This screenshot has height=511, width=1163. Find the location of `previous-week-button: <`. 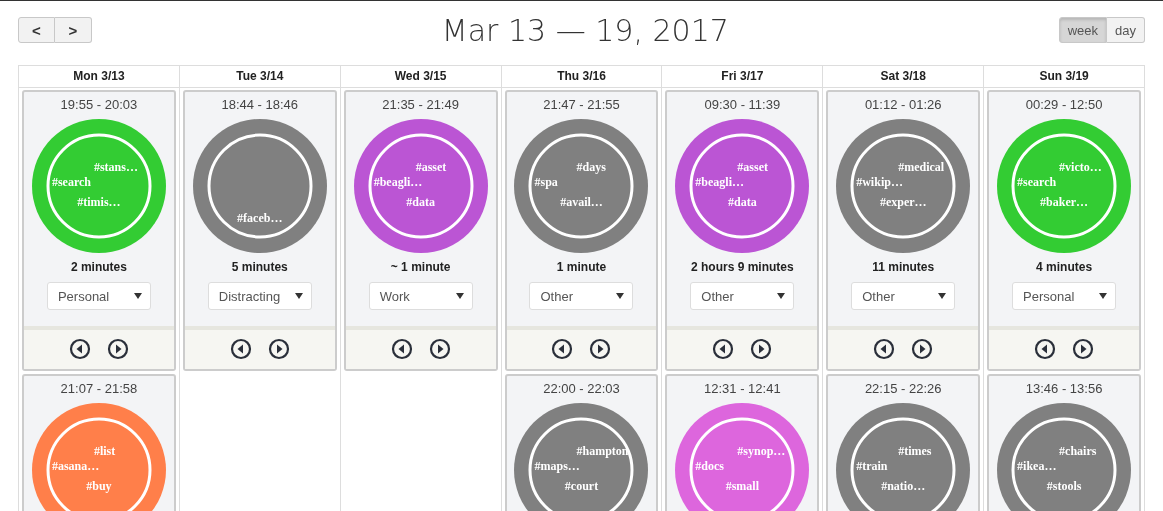

previous-week-button: < is located at coordinates (36, 30).